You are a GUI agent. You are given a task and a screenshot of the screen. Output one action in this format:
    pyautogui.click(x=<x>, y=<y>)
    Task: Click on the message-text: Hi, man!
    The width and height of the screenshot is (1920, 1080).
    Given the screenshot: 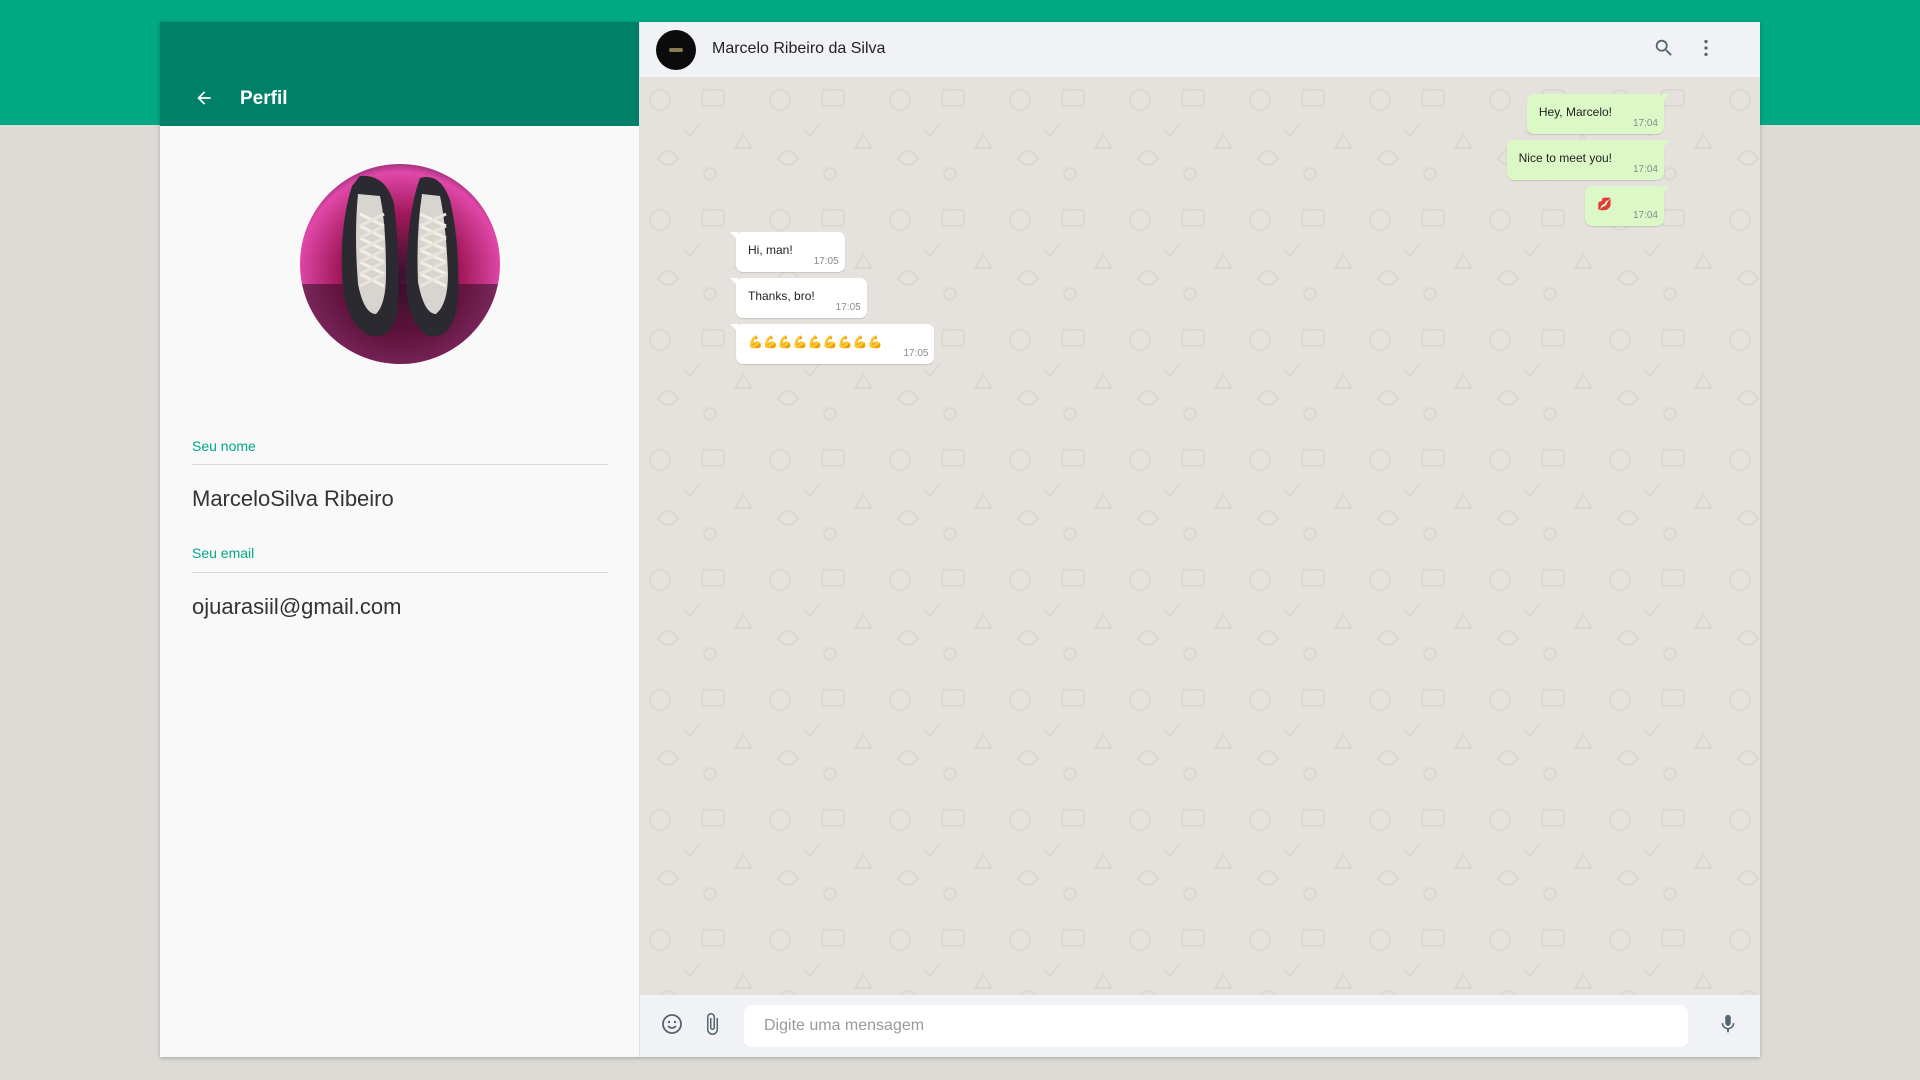 What is the action you would take?
    pyautogui.click(x=770, y=250)
    